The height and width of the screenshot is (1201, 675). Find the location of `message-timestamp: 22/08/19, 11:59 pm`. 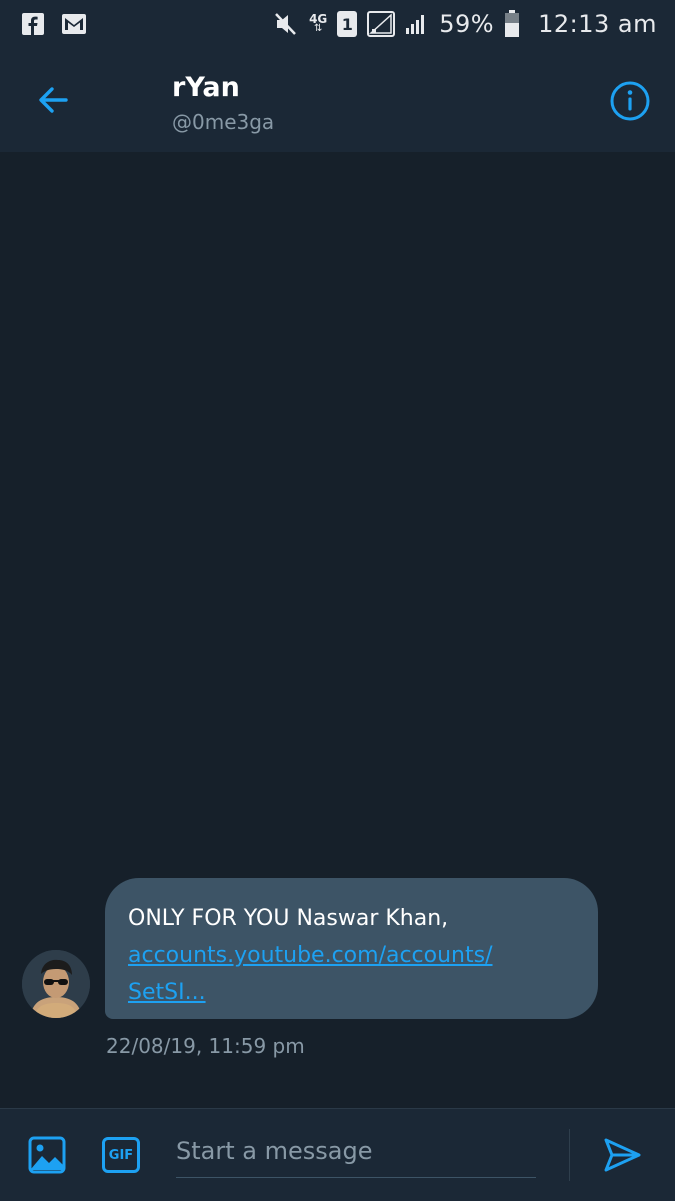

message-timestamp: 22/08/19, 11:59 pm is located at coordinates (205, 1046).